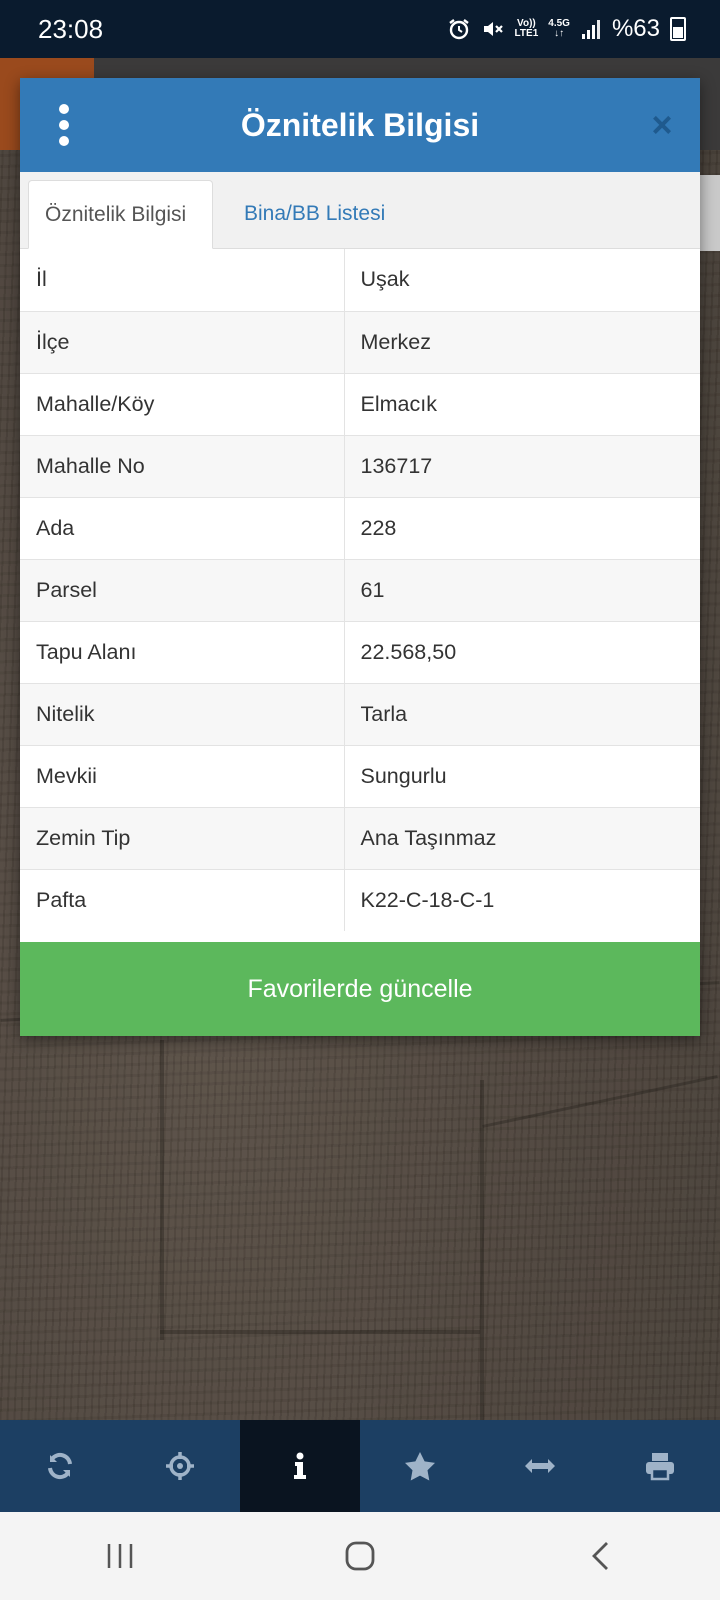 Image resolution: width=720 pixels, height=1600 pixels. What do you see at coordinates (182, 713) in the screenshot?
I see `attribute-key: Nitelik` at bounding box center [182, 713].